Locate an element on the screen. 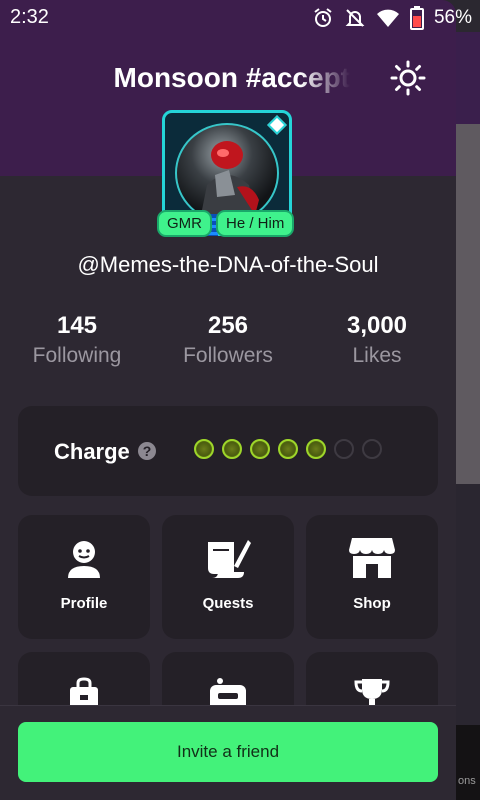 The width and height of the screenshot is (480, 800). quests-icon is located at coordinates (228, 558).